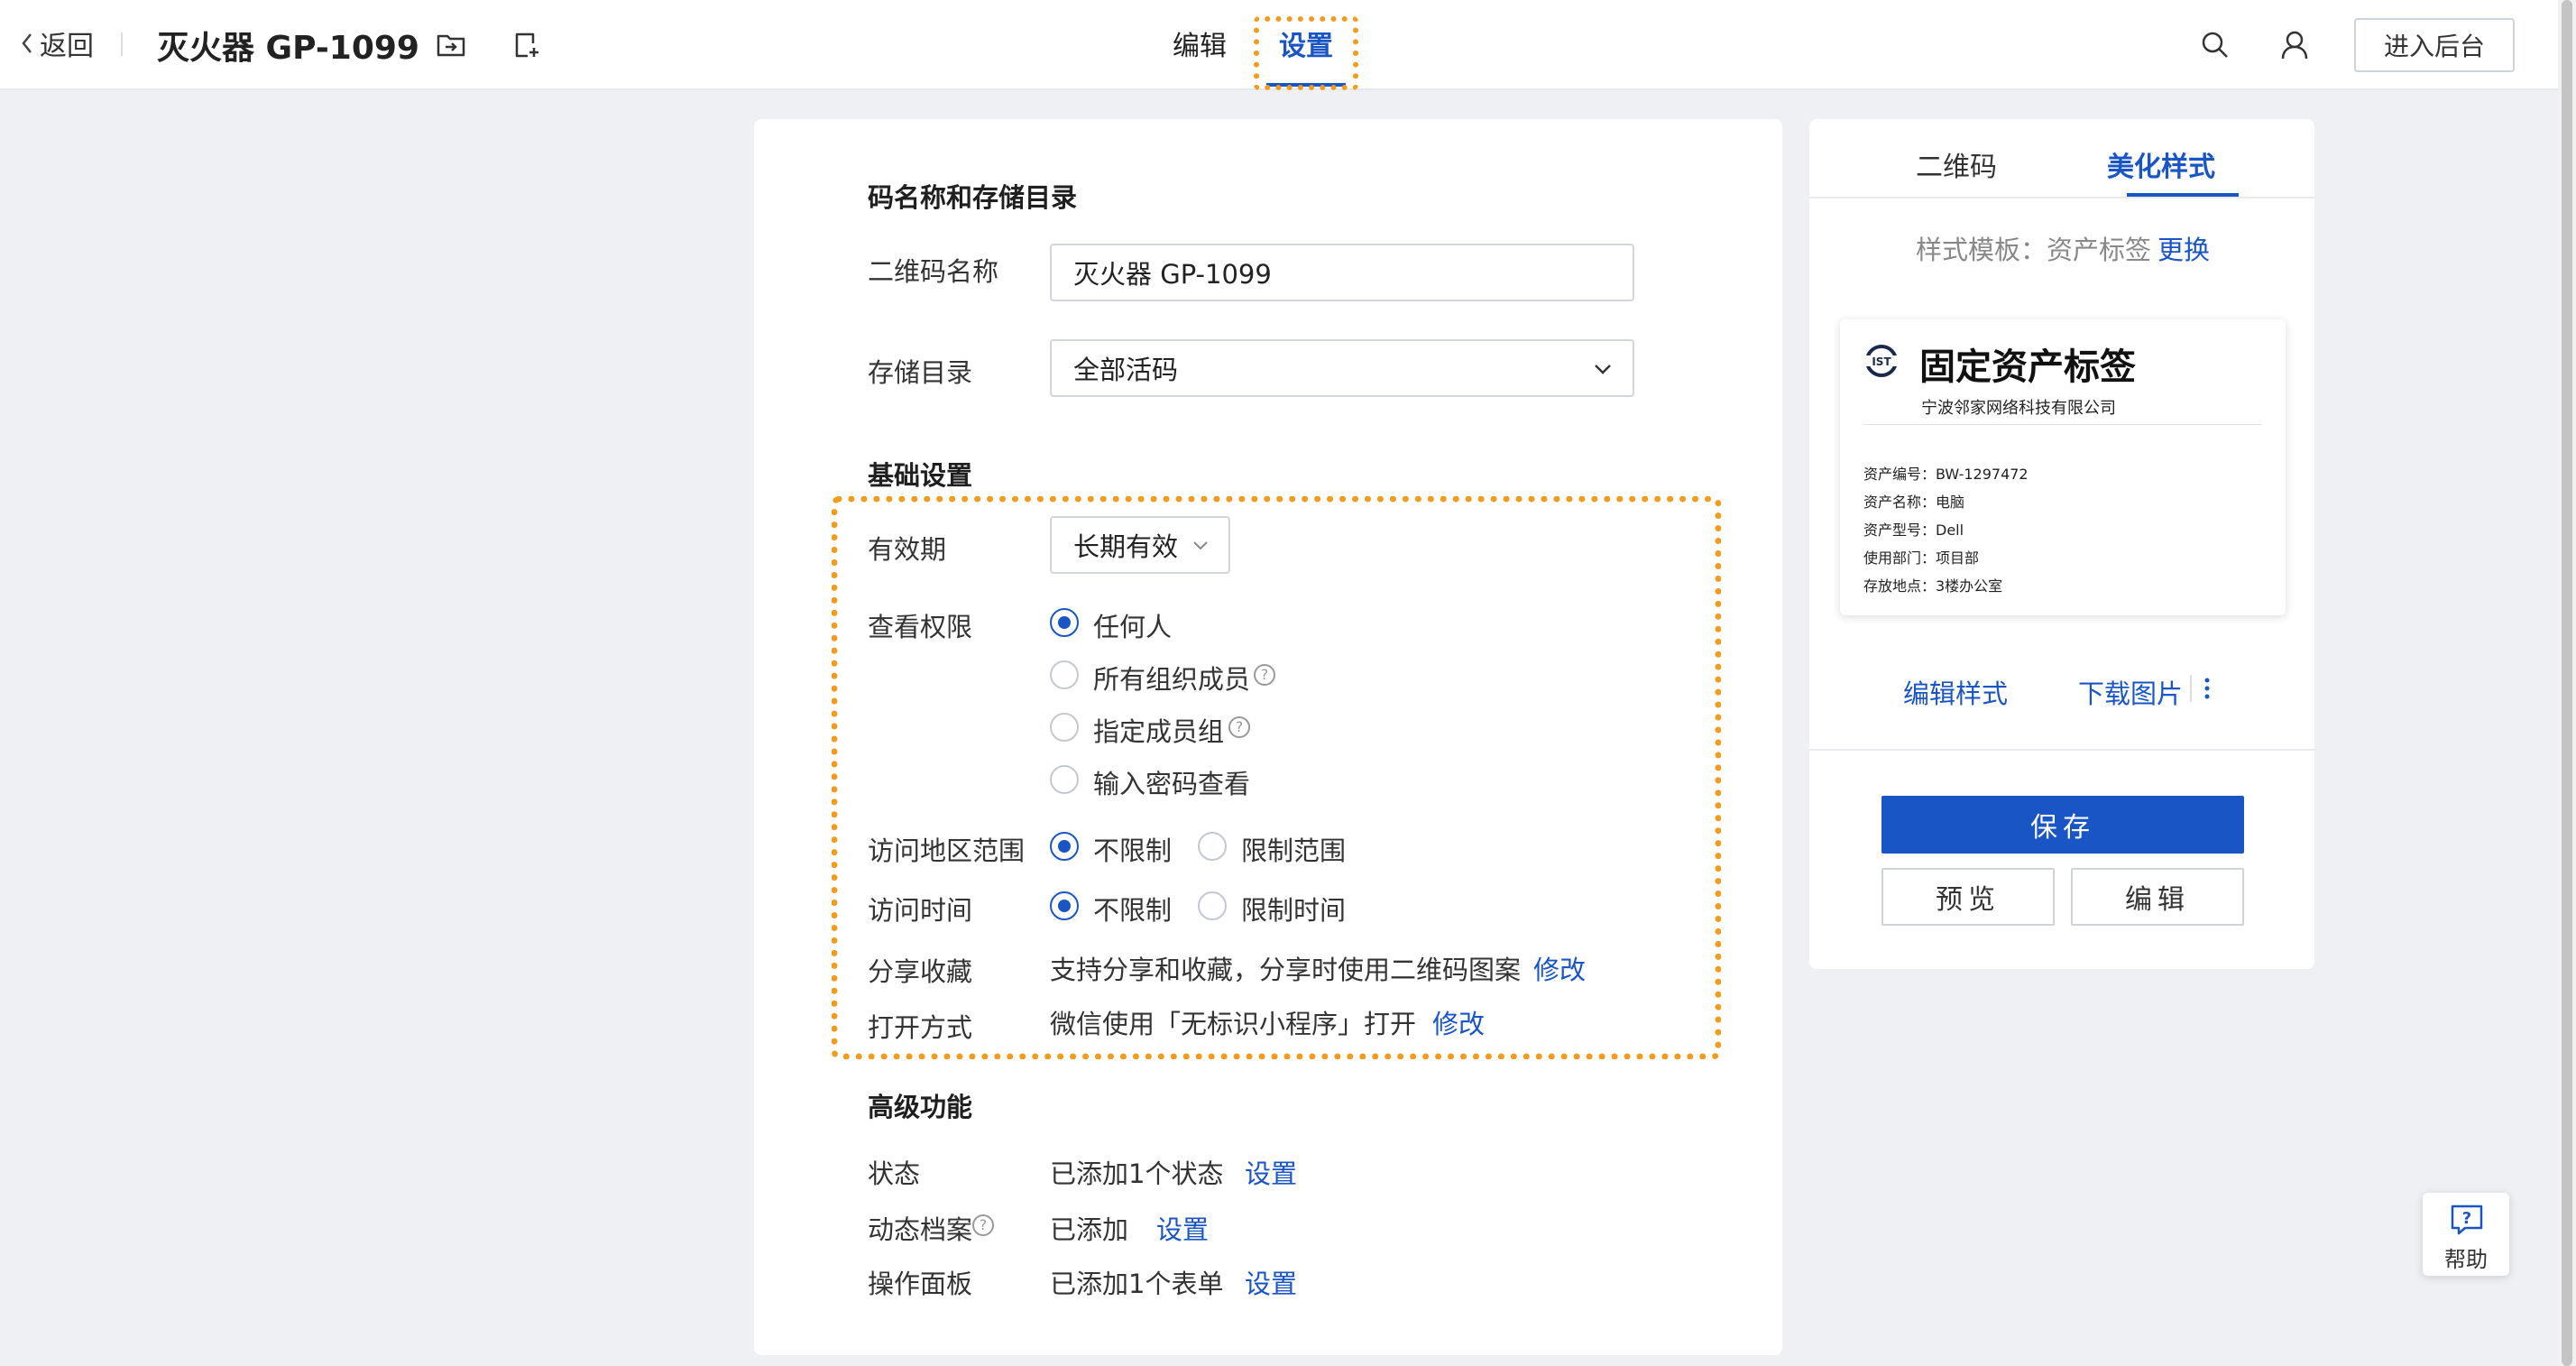  What do you see at coordinates (1133, 851) in the screenshot?
I see `option-region-unlimited: 不限制` at bounding box center [1133, 851].